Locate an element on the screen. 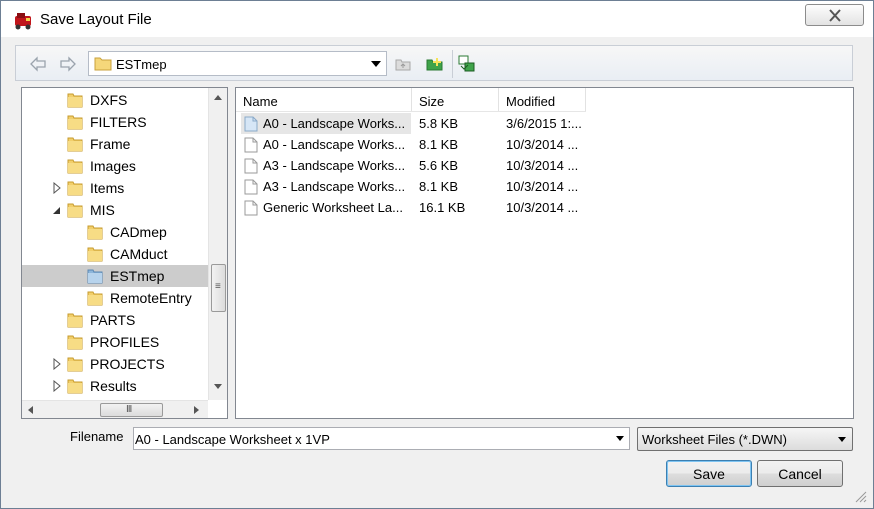 The height and width of the screenshot is (509, 874). header-divider is located at coordinates (411, 111).